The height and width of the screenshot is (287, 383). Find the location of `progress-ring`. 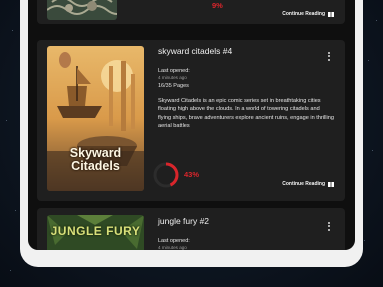

progress-ring is located at coordinates (166, 175).